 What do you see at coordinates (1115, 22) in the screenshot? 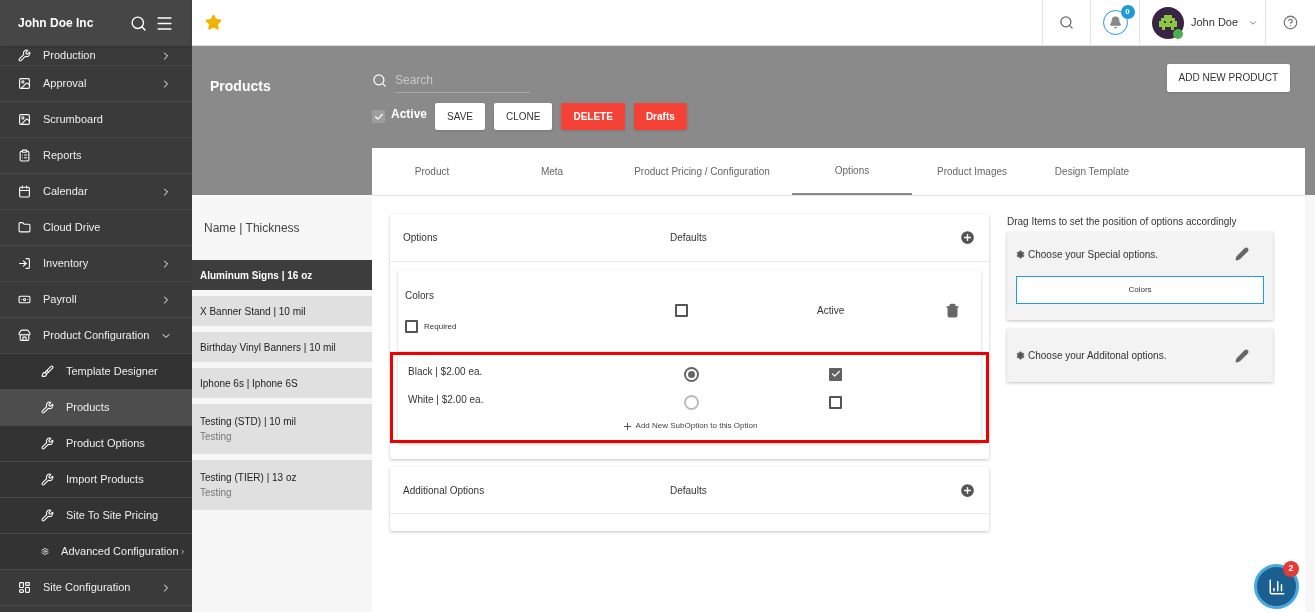
I see `bell-icon` at bounding box center [1115, 22].